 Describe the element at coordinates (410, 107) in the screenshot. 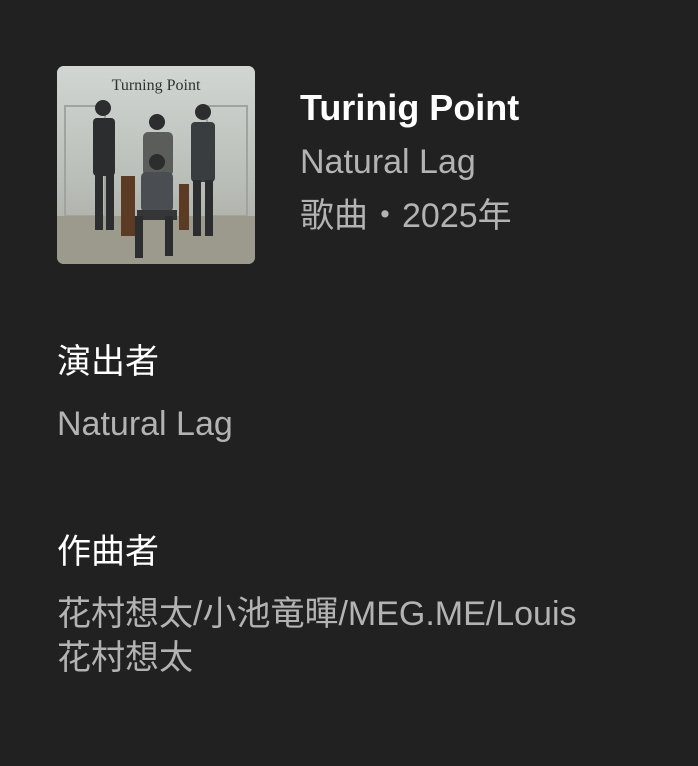

I see `song-title: Turinig Point` at that location.